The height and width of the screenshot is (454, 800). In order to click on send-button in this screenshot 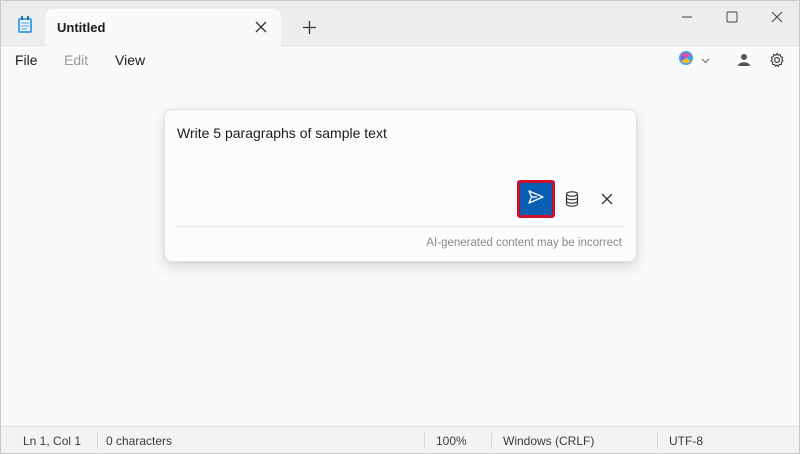, I will do `click(536, 199)`.